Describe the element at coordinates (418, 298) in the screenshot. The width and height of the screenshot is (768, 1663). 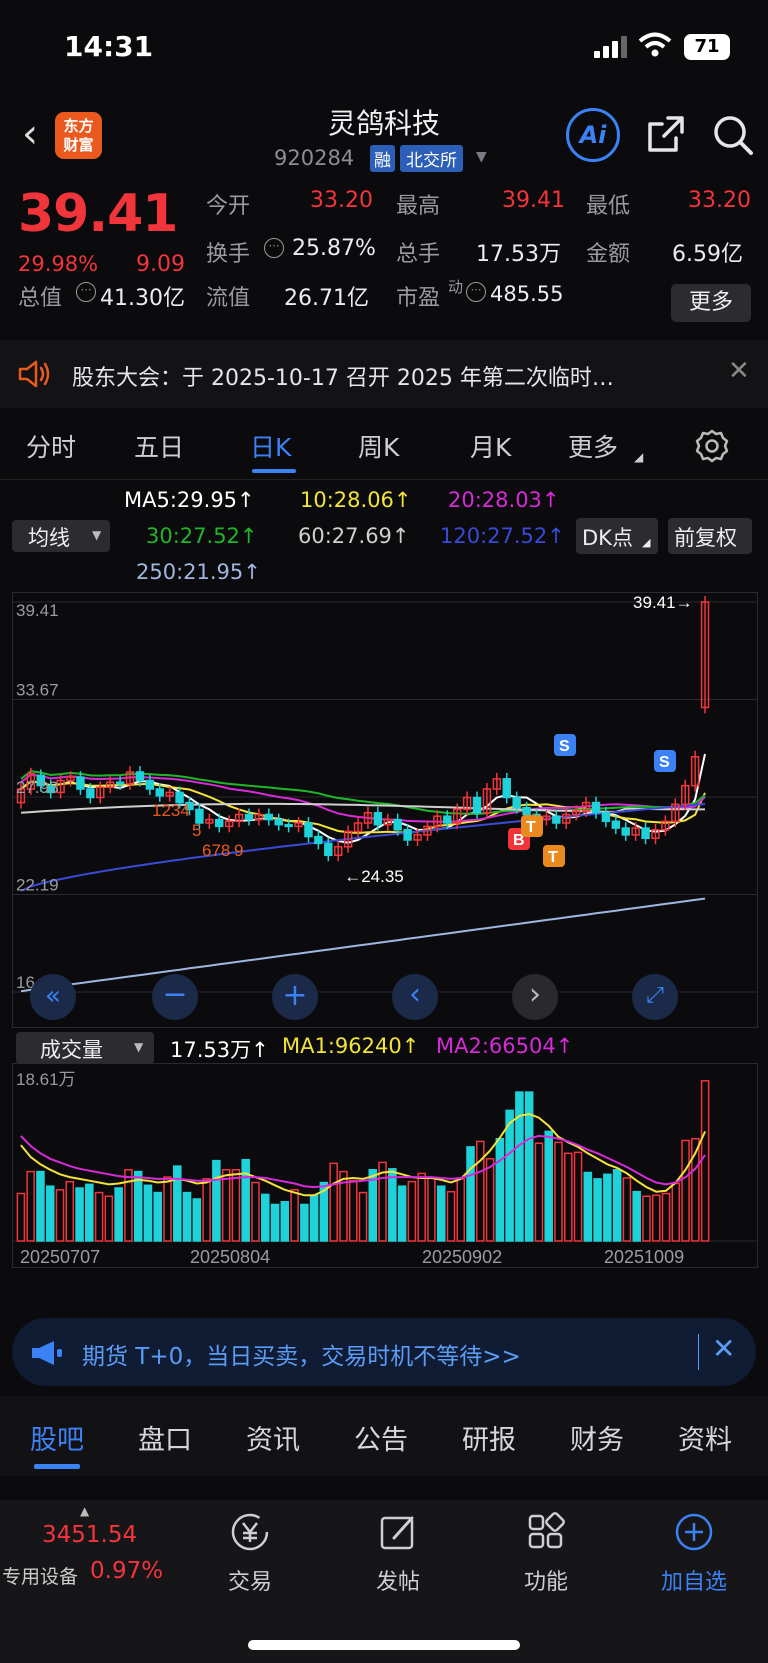
I see `pe-label: 市盈` at that location.